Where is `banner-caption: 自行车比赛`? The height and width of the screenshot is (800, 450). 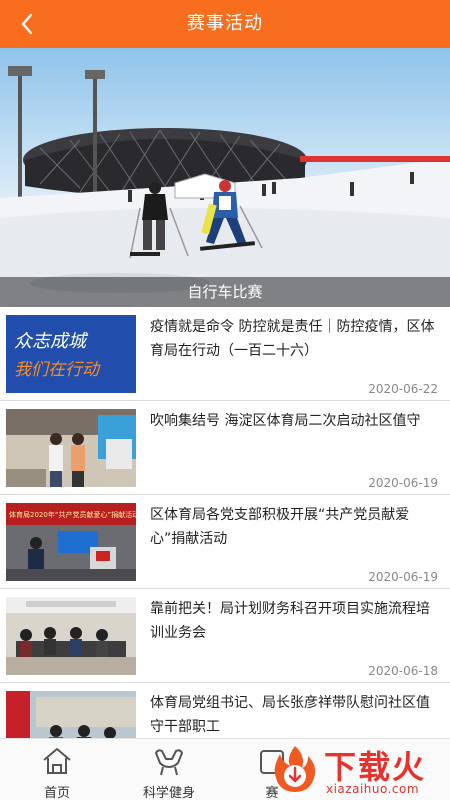 banner-caption: 自行车比赛 is located at coordinates (225, 292).